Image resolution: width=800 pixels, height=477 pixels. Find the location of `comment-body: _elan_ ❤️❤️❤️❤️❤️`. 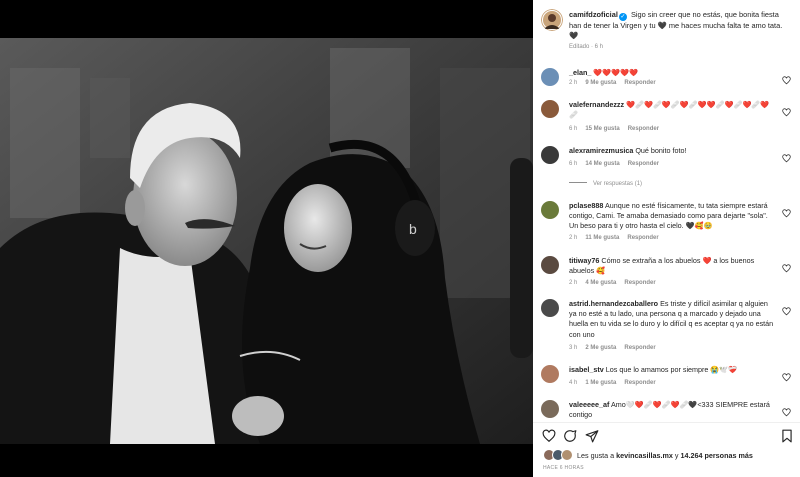

comment-body: _elan_ ❤️❤️❤️❤️❤️ is located at coordinates (673, 73).